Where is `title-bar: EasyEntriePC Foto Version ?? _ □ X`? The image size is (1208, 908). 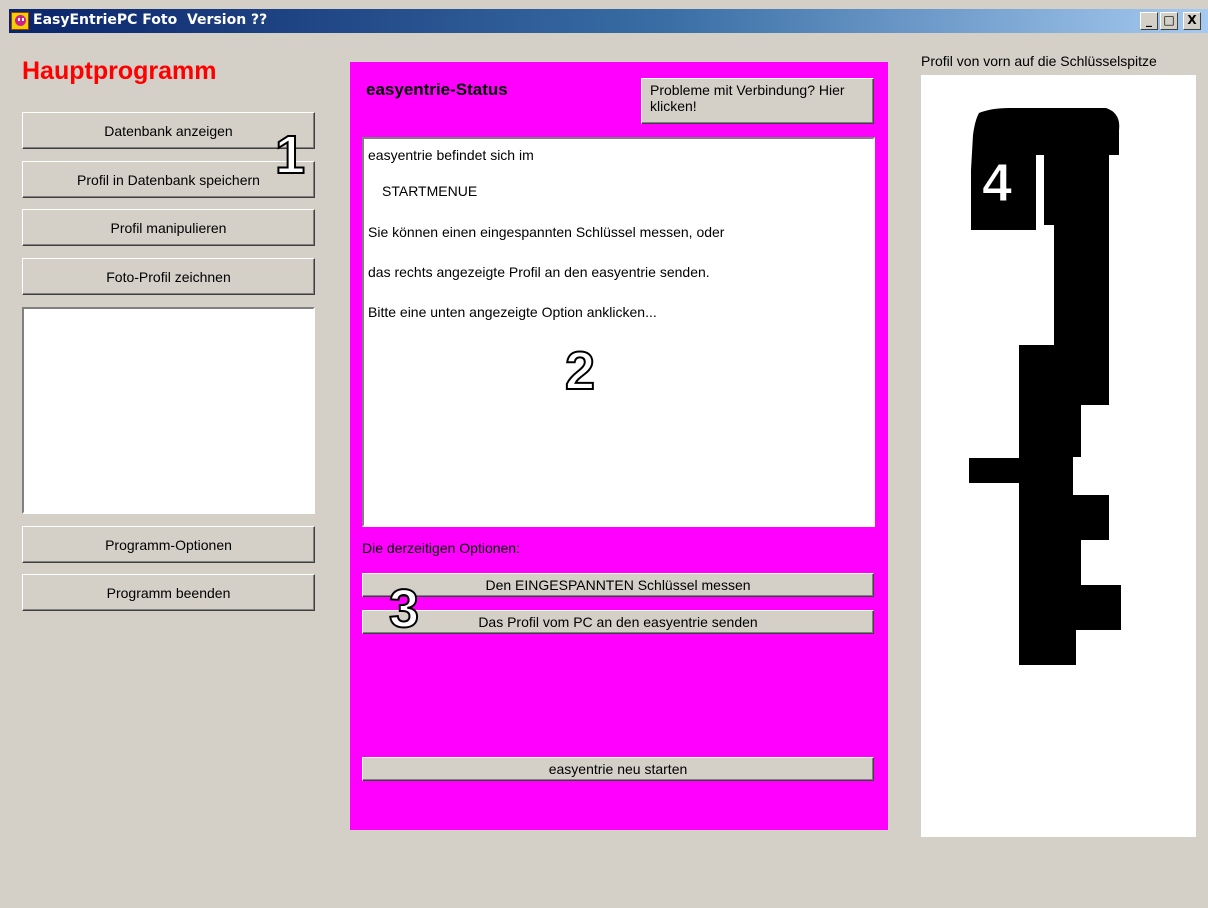 title-bar: EasyEntriePC Foto Version ?? _ □ X is located at coordinates (608, 21).